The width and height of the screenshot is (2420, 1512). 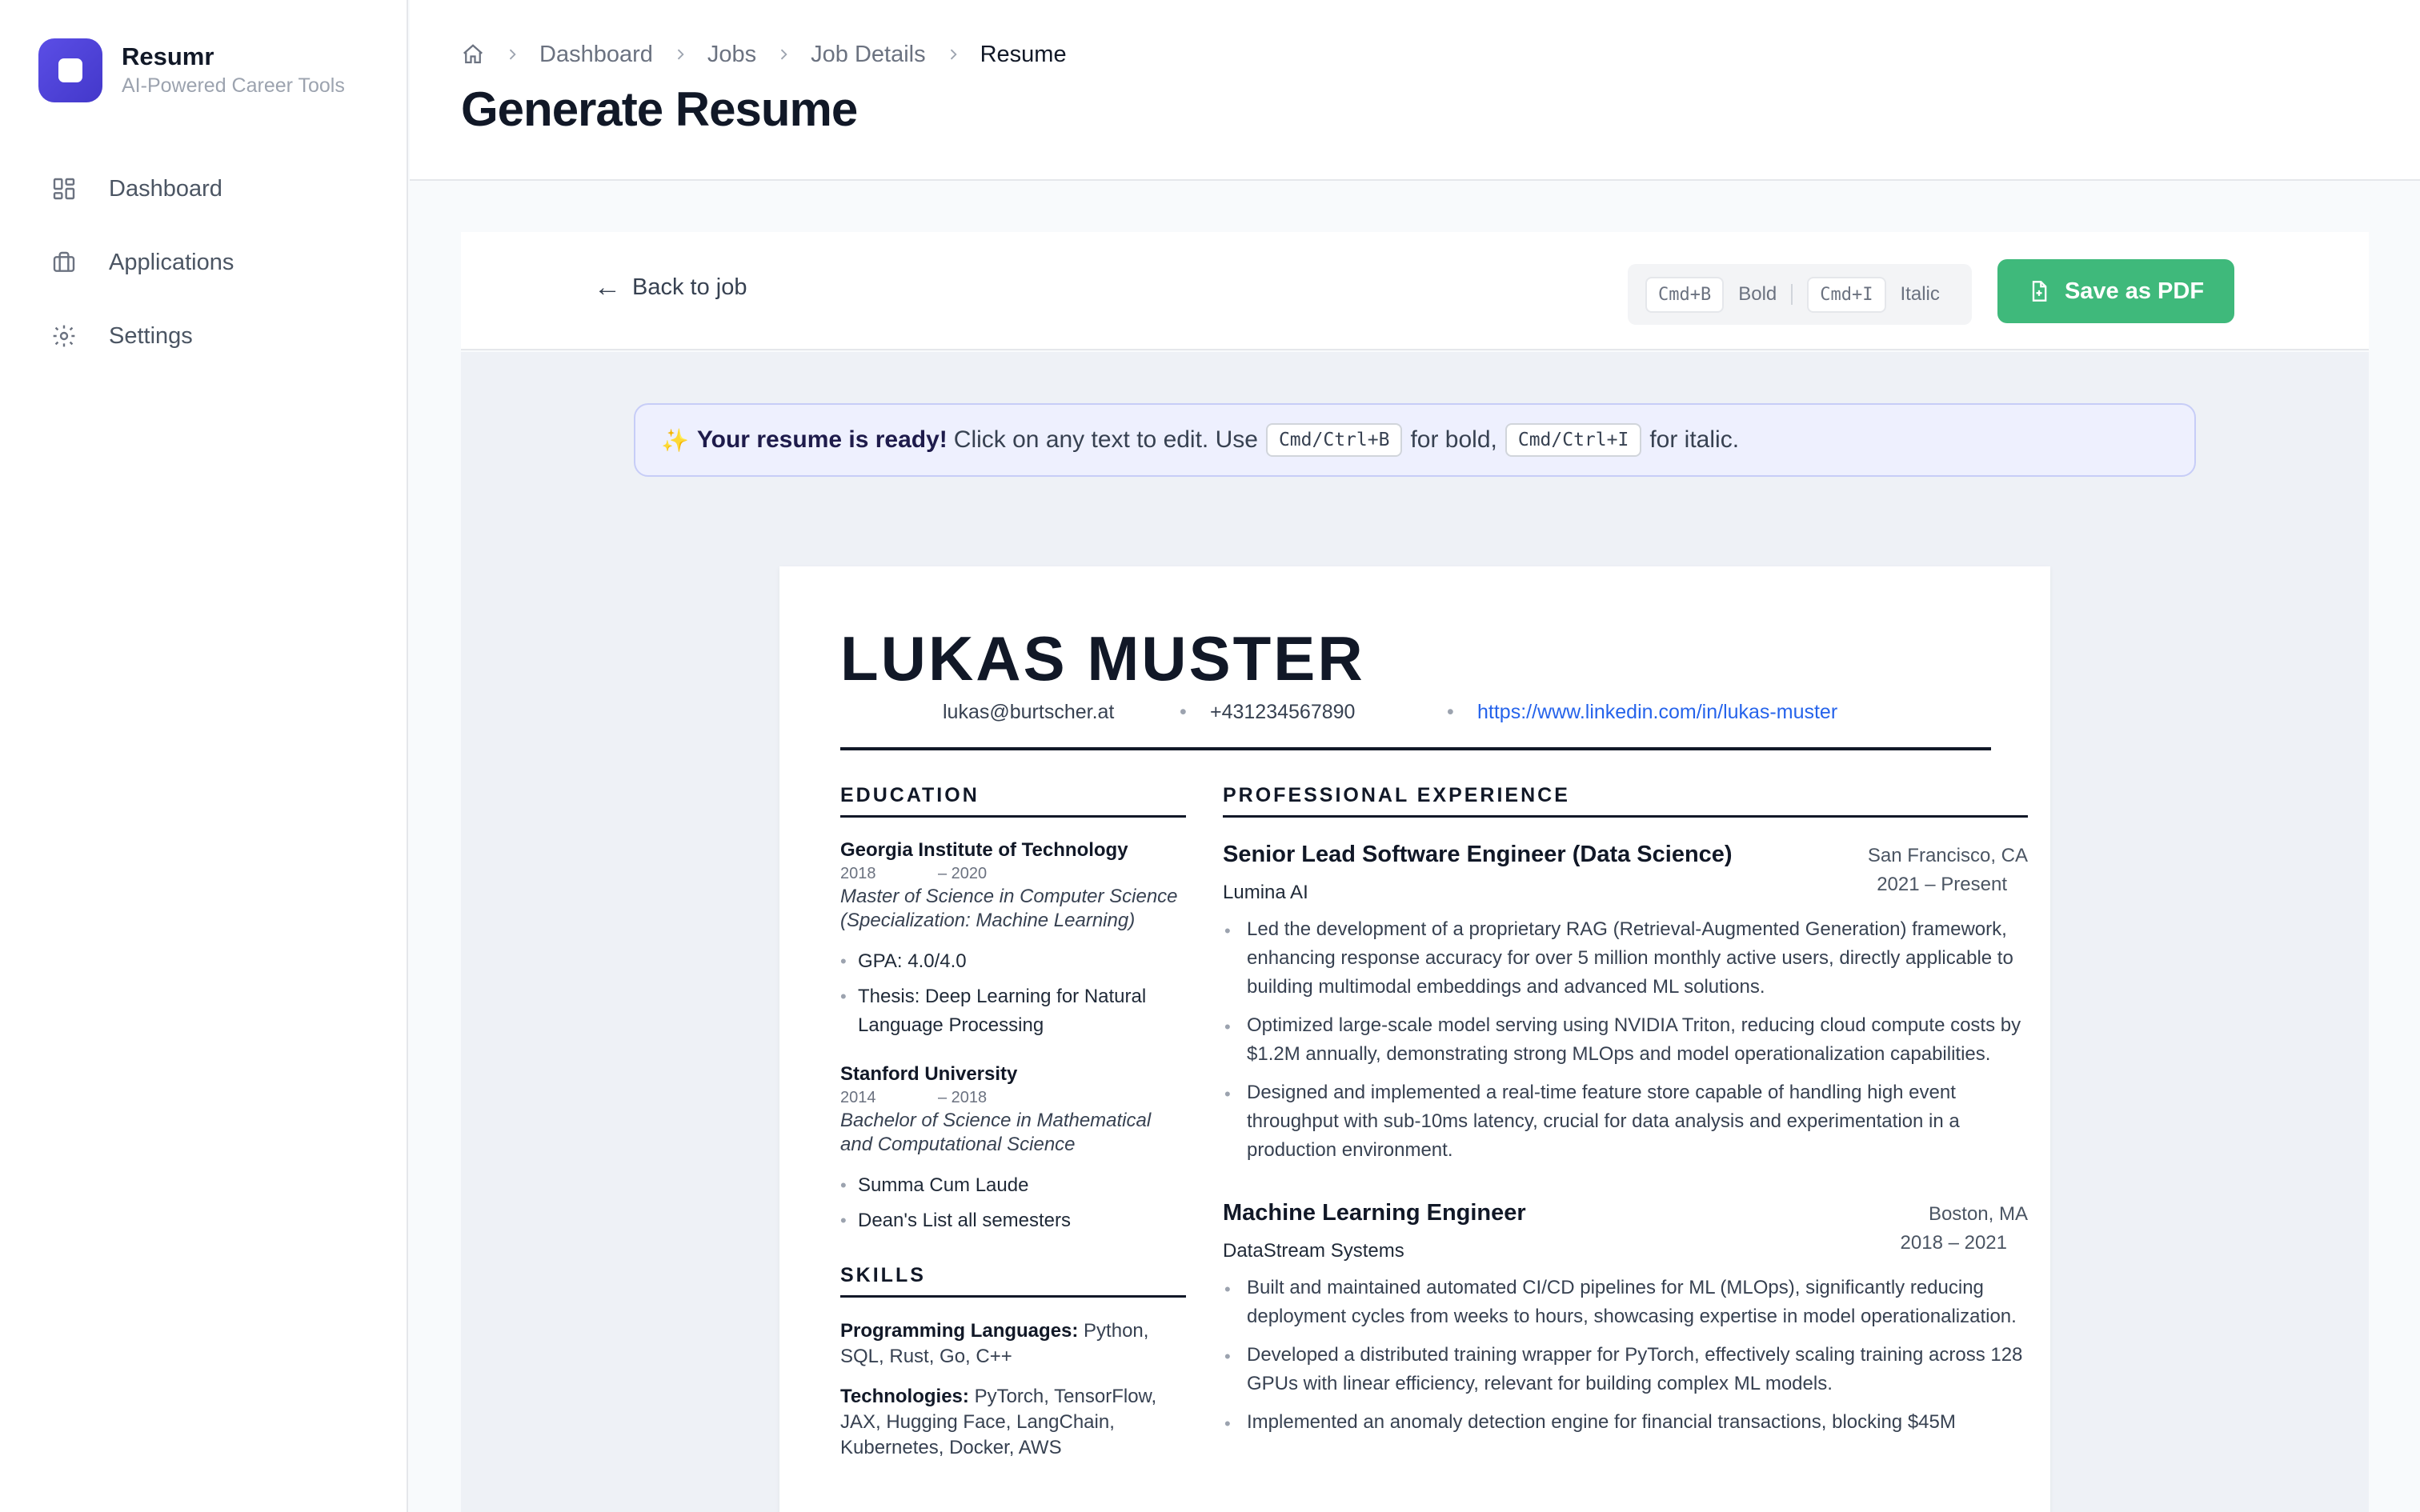 I want to click on home-icon, so click(x=473, y=54).